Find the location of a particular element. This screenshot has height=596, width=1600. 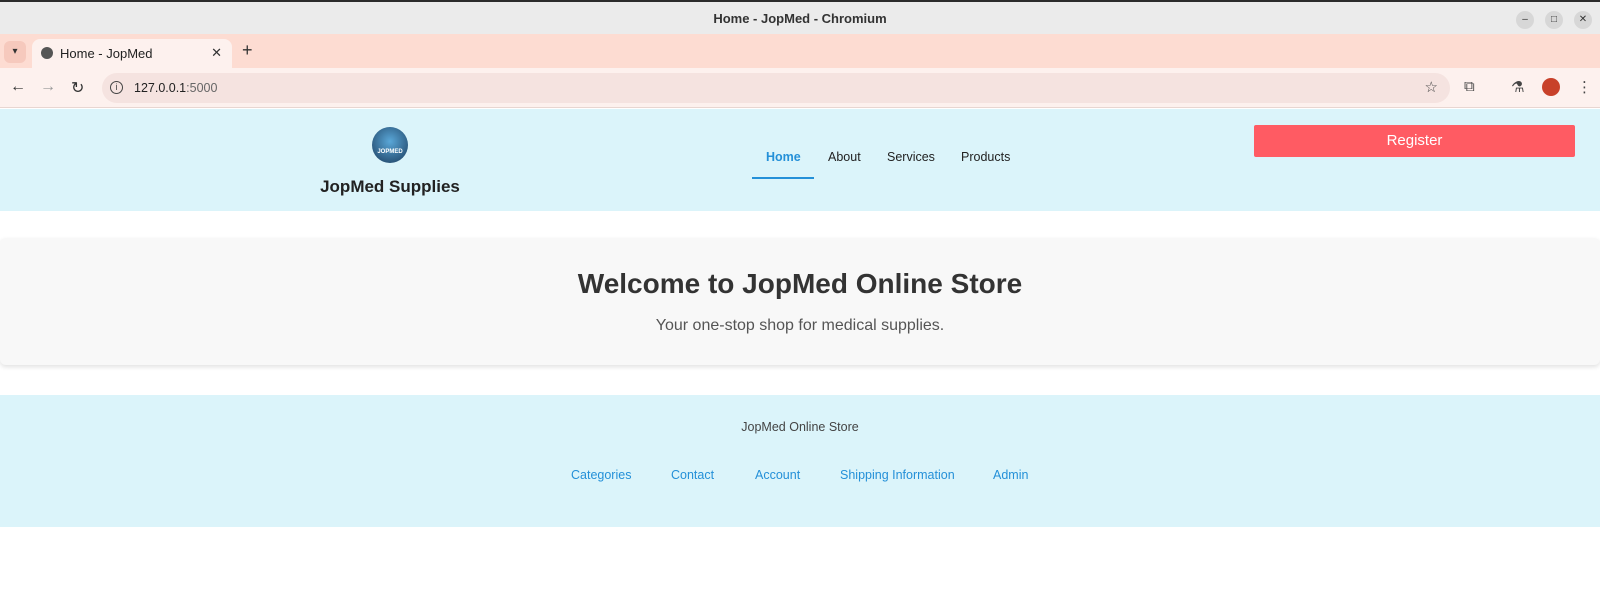

hero-title: Welcome to JopMed Online Store is located at coordinates (800, 283).